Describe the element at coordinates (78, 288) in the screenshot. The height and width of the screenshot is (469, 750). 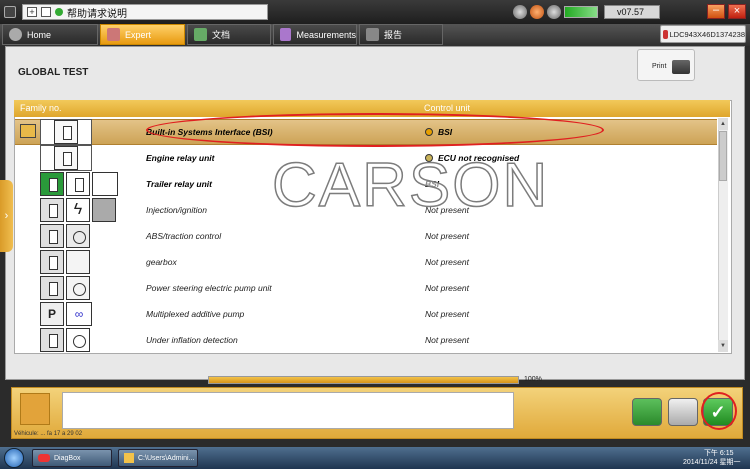
I see `steering-icon` at that location.